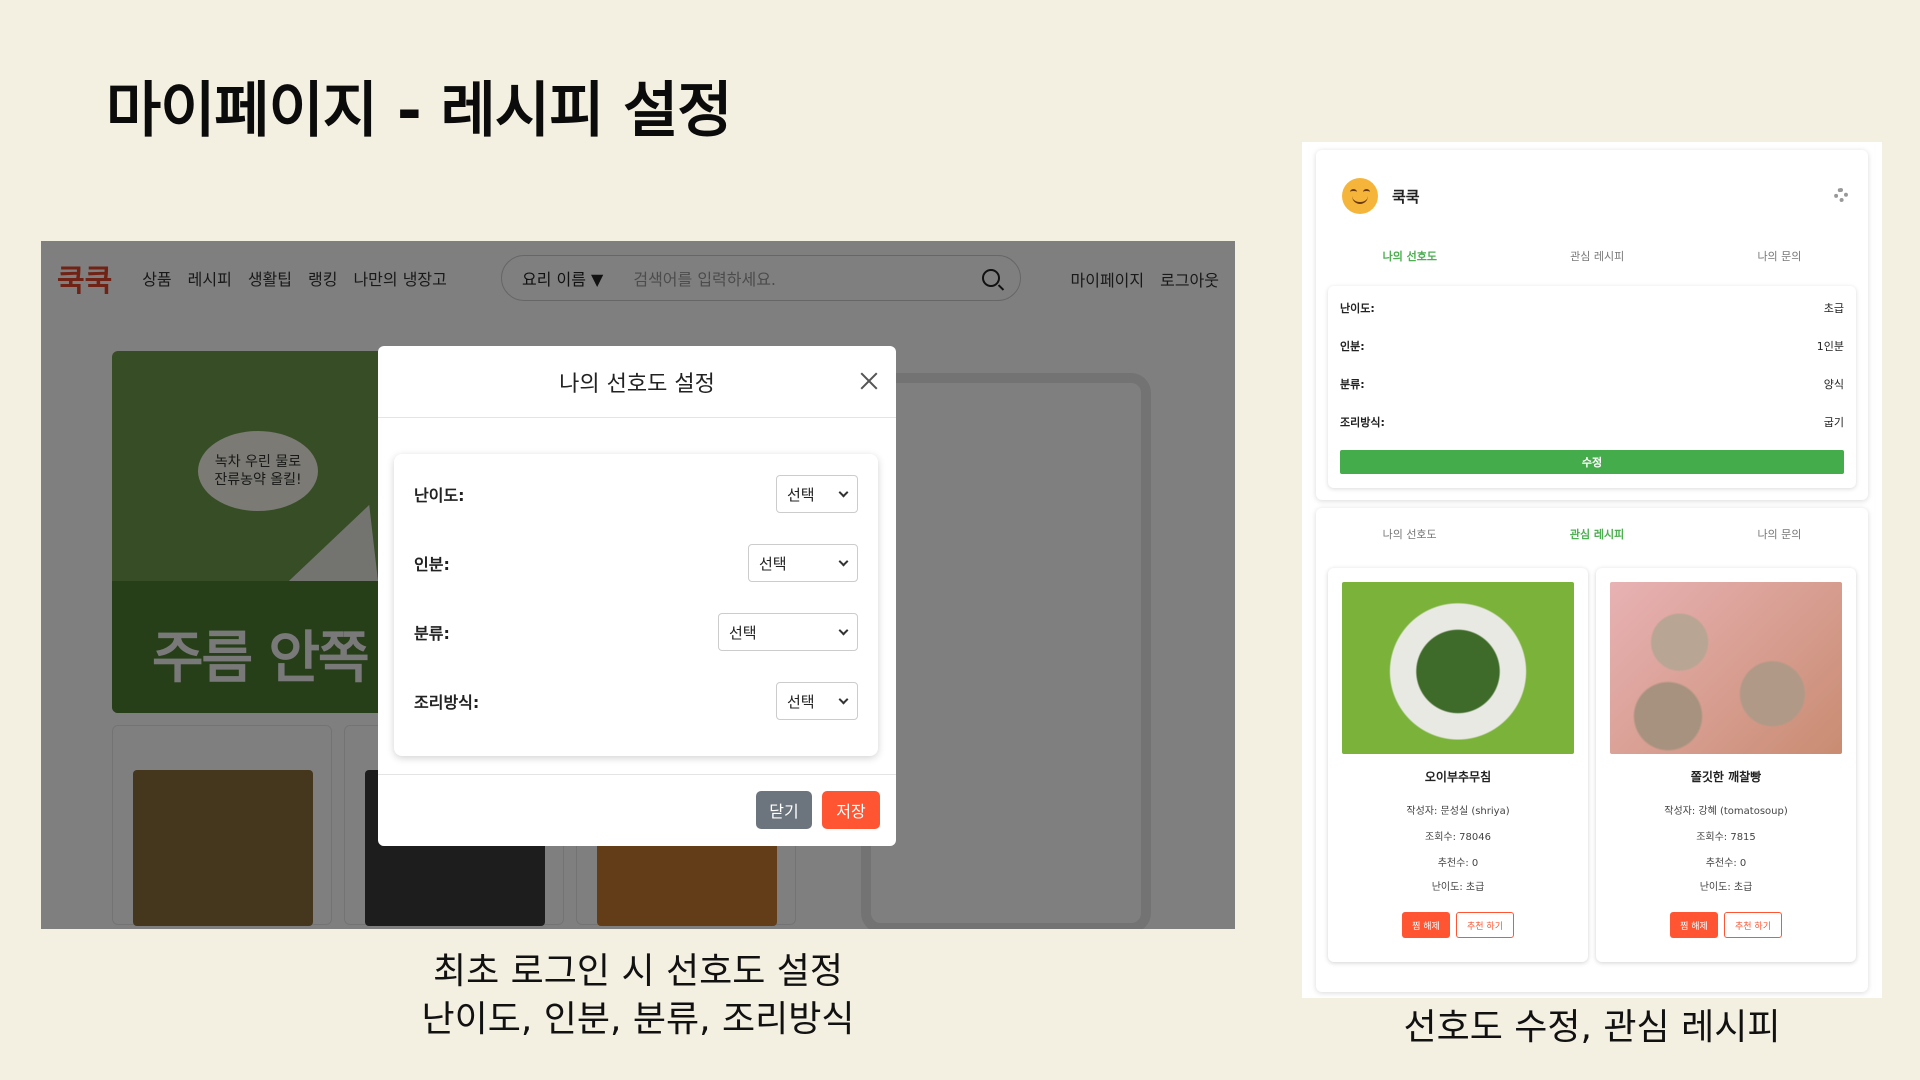 The width and height of the screenshot is (1920, 1080). Describe the element at coordinates (636, 563) in the screenshot. I see `pref-row-servings: 인분: 선택` at that location.